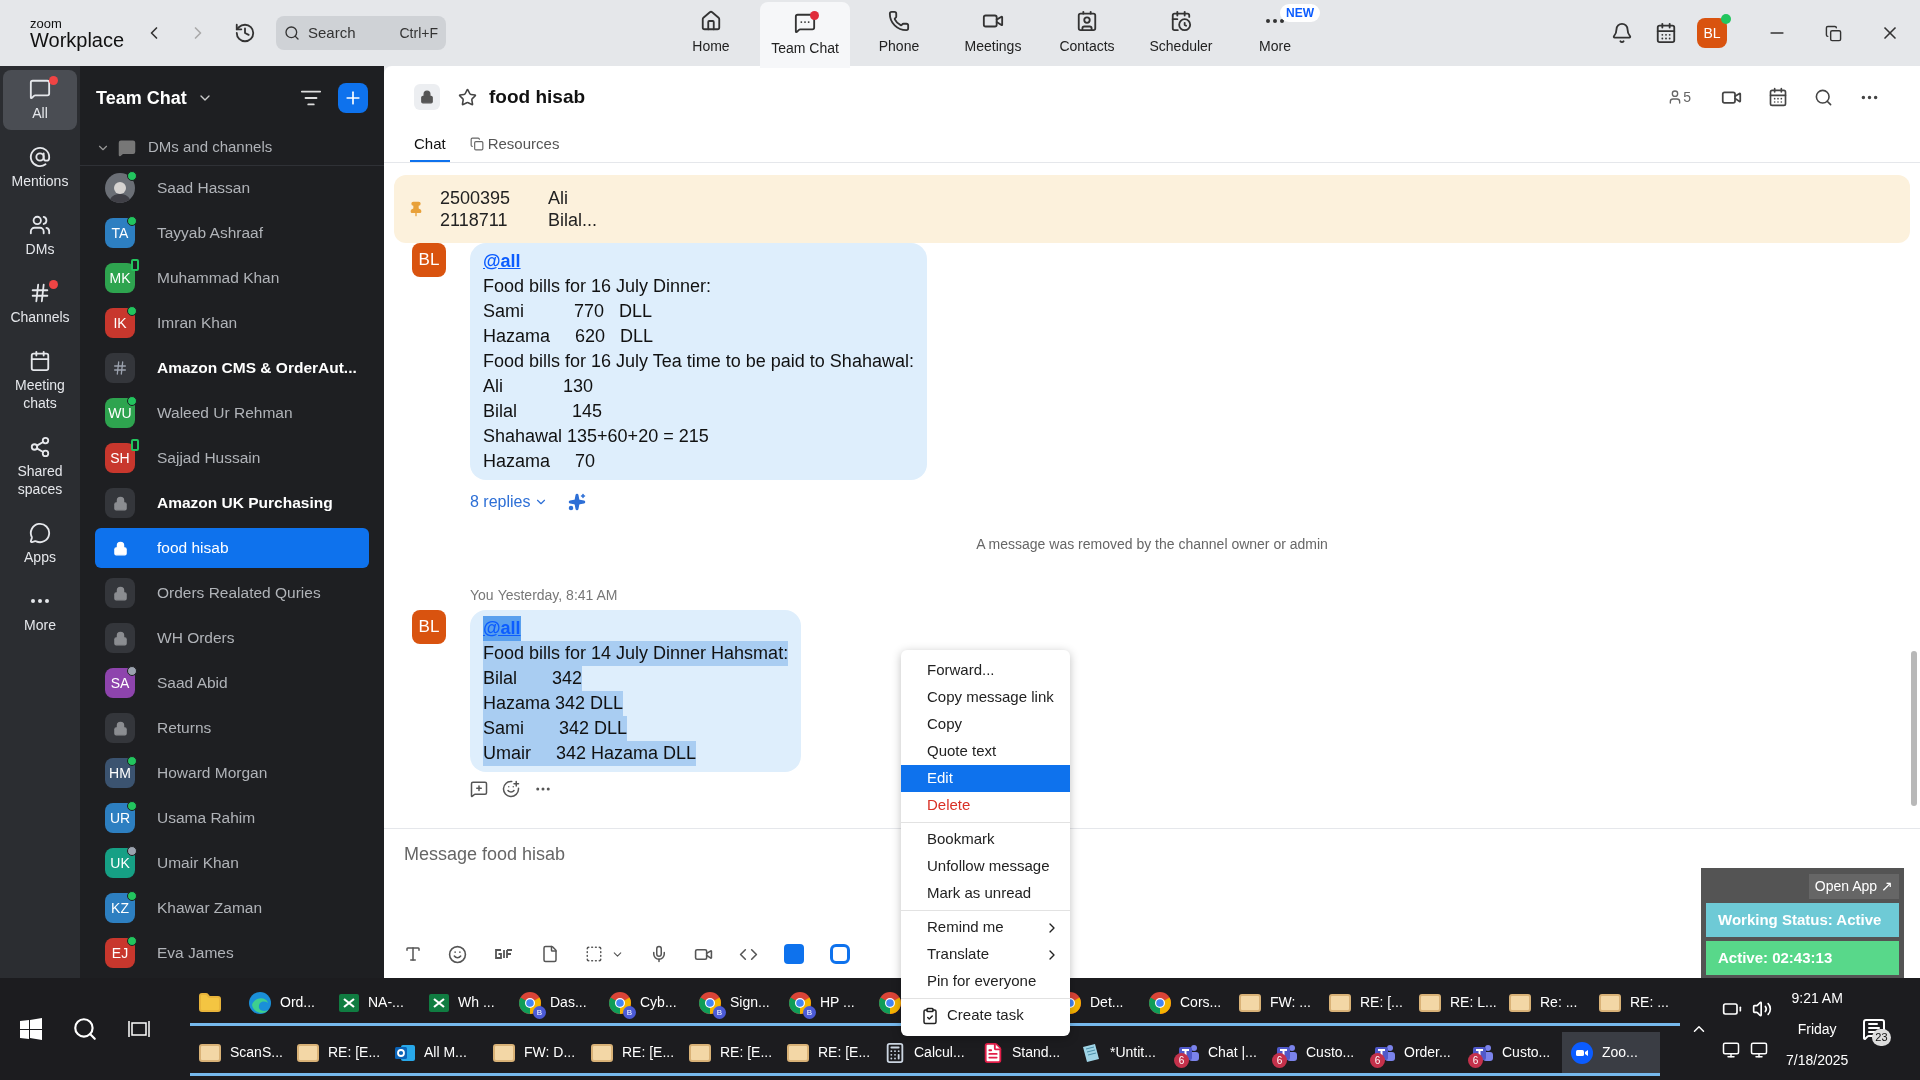  What do you see at coordinates (210, 147) in the screenshot?
I see `section-header: DMs and channels` at bounding box center [210, 147].